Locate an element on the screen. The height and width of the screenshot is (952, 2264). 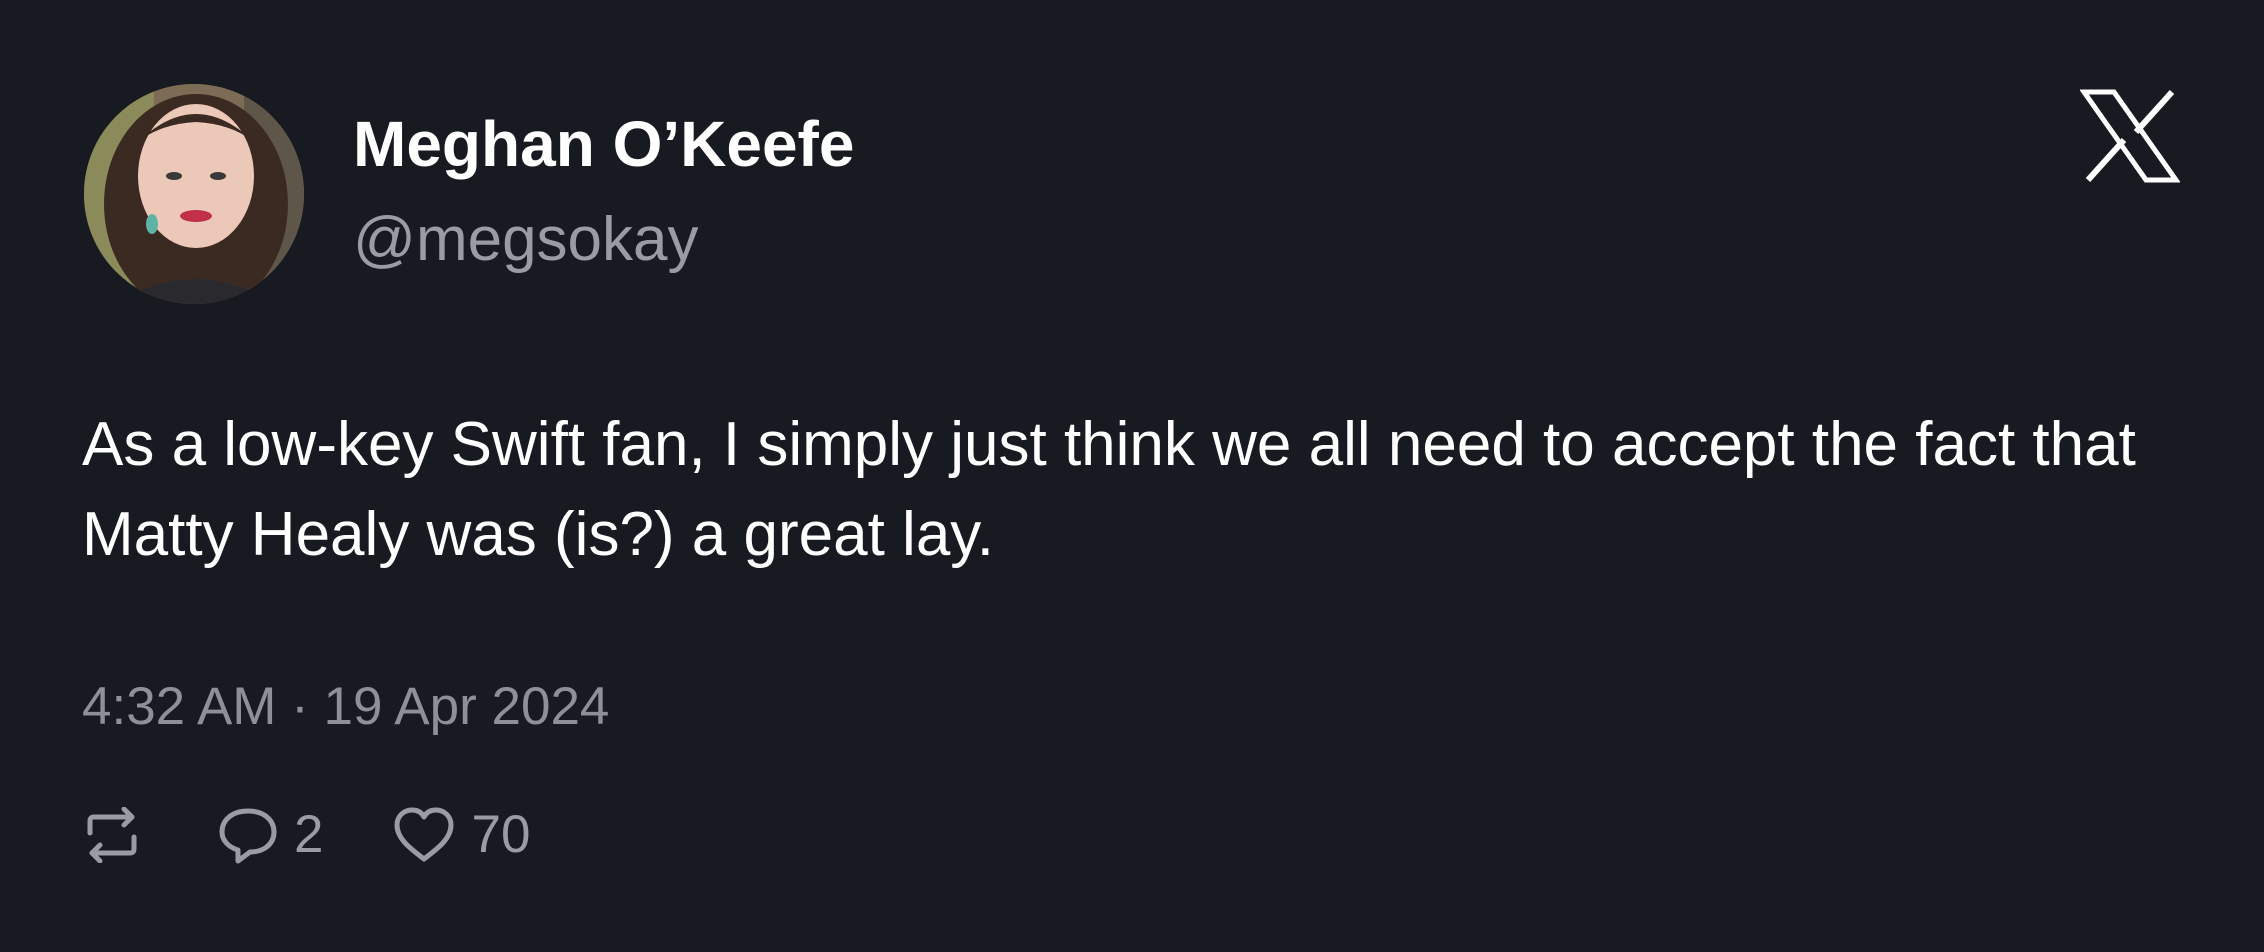
tweet-actions: 2 70 is located at coordinates (306, 835).